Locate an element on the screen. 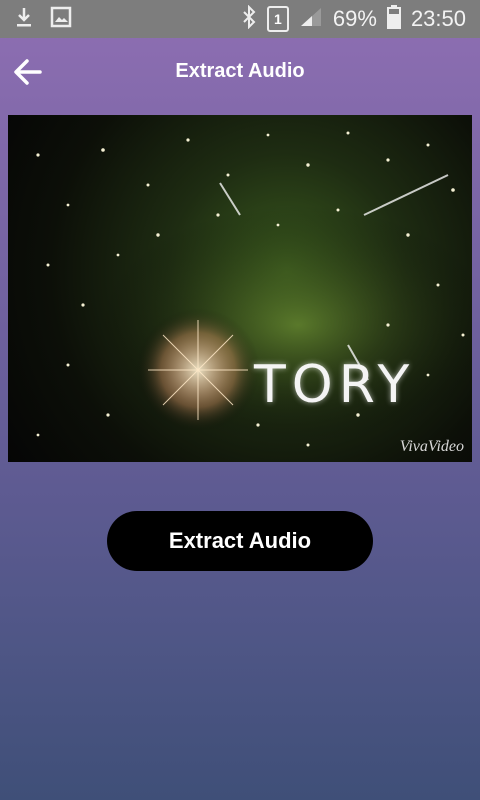 This screenshot has height=800, width=480. image-icon is located at coordinates (61, 19).